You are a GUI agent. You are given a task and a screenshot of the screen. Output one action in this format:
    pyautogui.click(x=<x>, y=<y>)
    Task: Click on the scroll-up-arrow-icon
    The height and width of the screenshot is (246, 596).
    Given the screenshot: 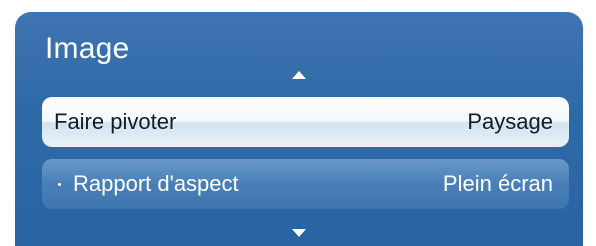 What is the action you would take?
    pyautogui.click(x=299, y=75)
    